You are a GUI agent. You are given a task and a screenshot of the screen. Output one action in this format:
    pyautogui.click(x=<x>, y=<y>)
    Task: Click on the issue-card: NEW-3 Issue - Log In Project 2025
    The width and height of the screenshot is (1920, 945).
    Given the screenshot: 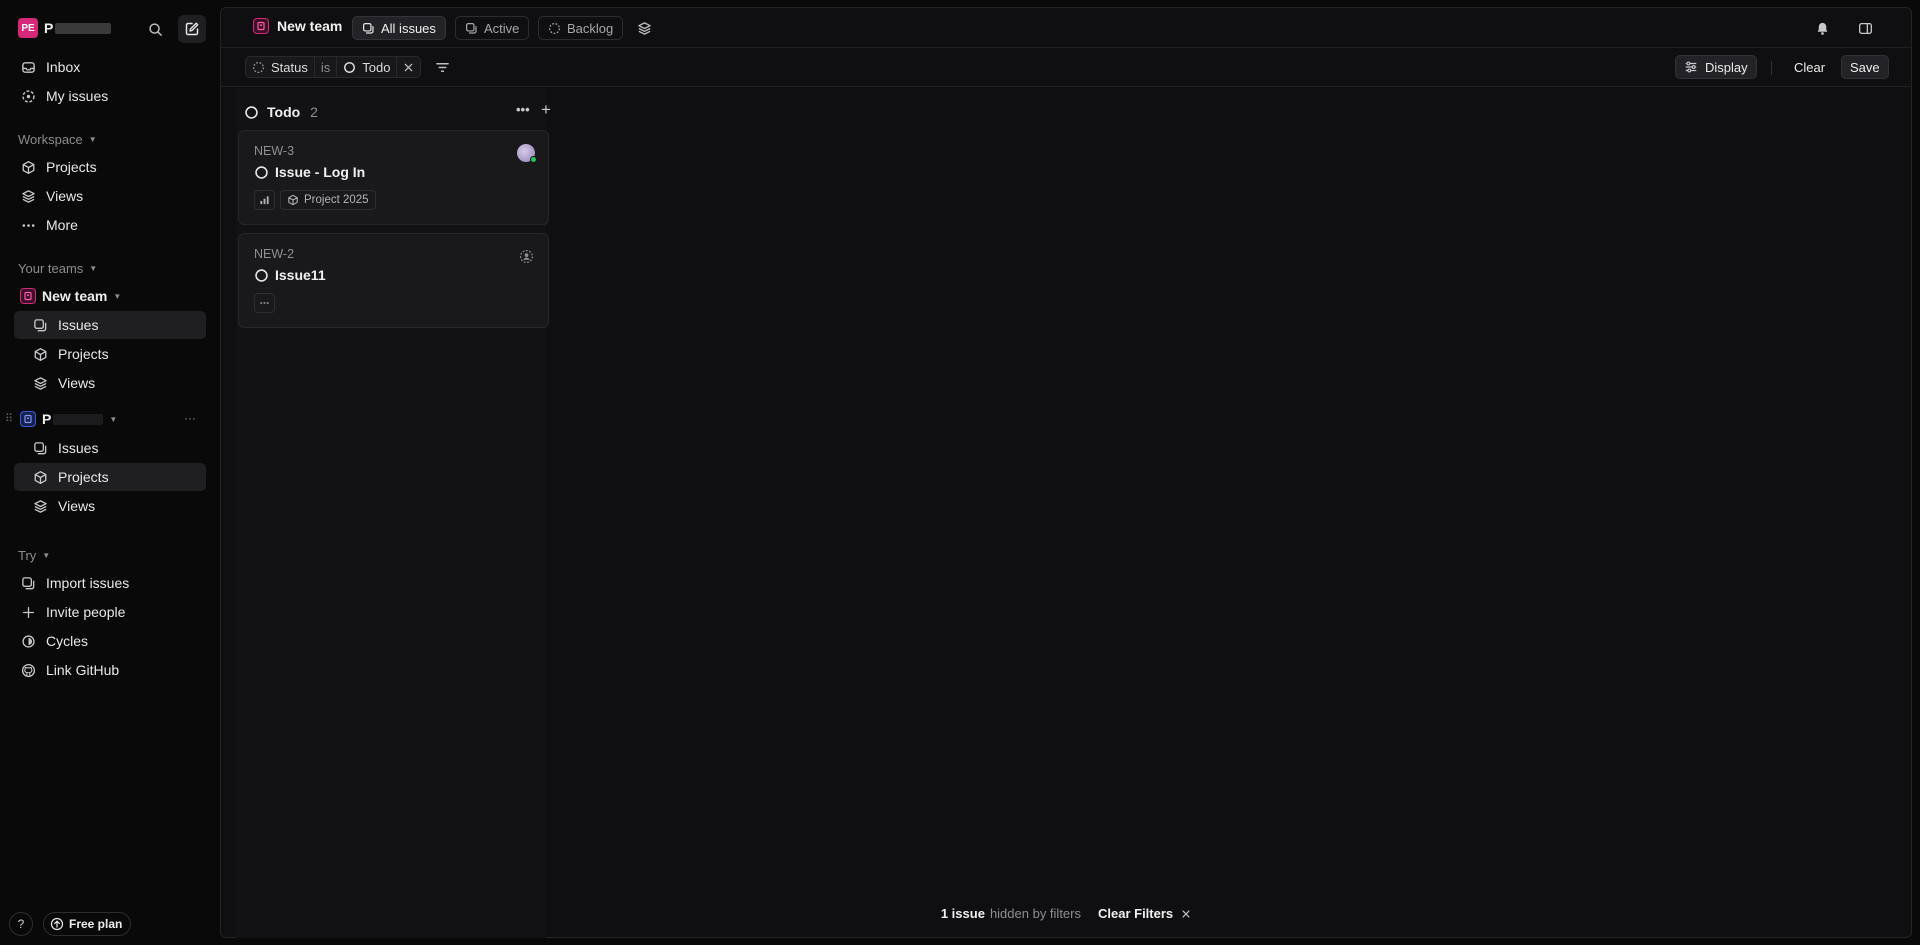 What is the action you would take?
    pyautogui.click(x=393, y=177)
    